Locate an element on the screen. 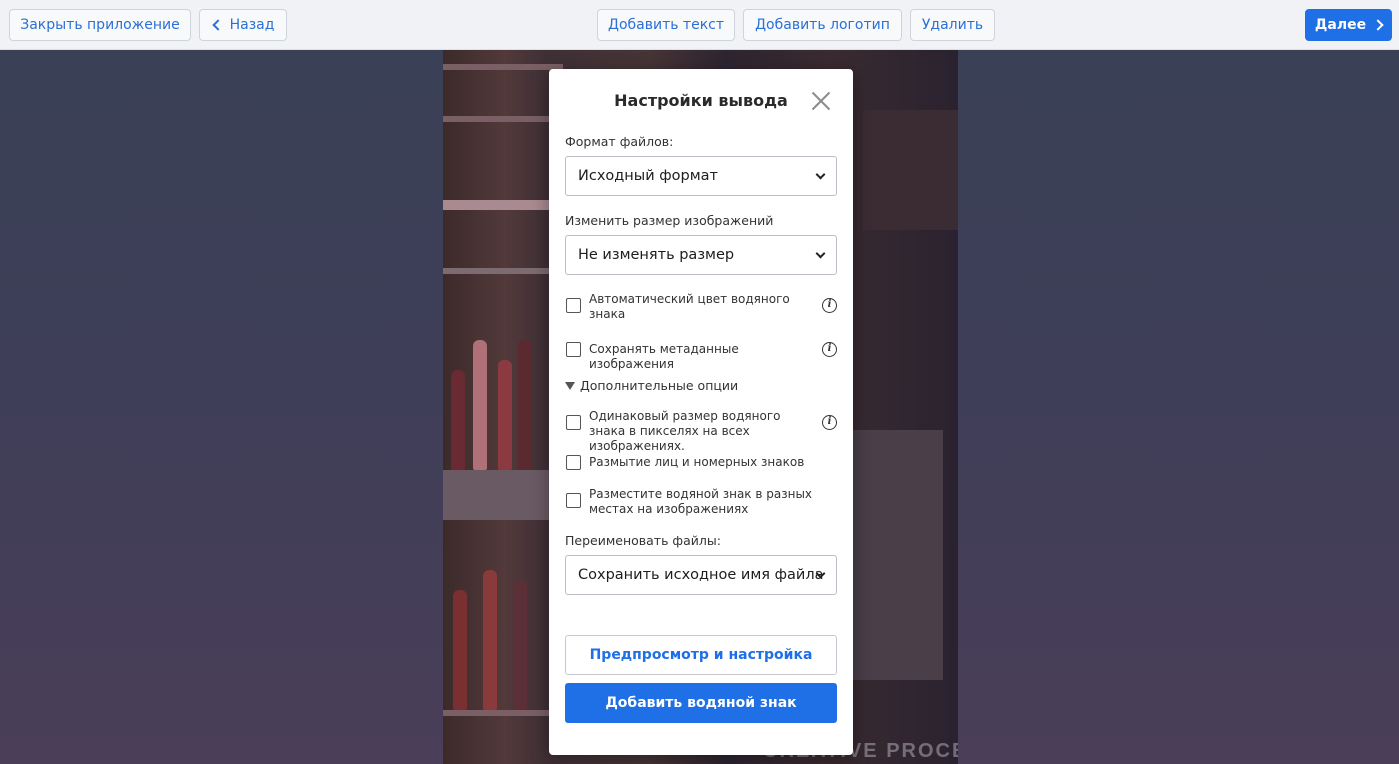  resize-value: Не изменять размер is located at coordinates (656, 255).